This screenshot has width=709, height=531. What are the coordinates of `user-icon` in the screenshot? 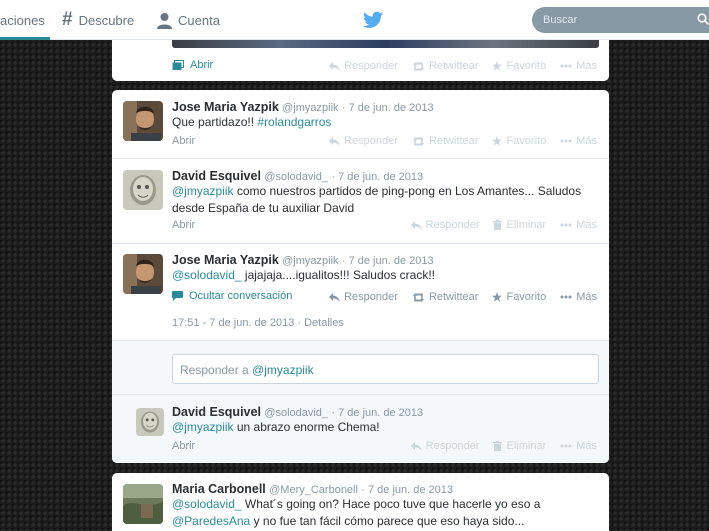 It's located at (164, 20).